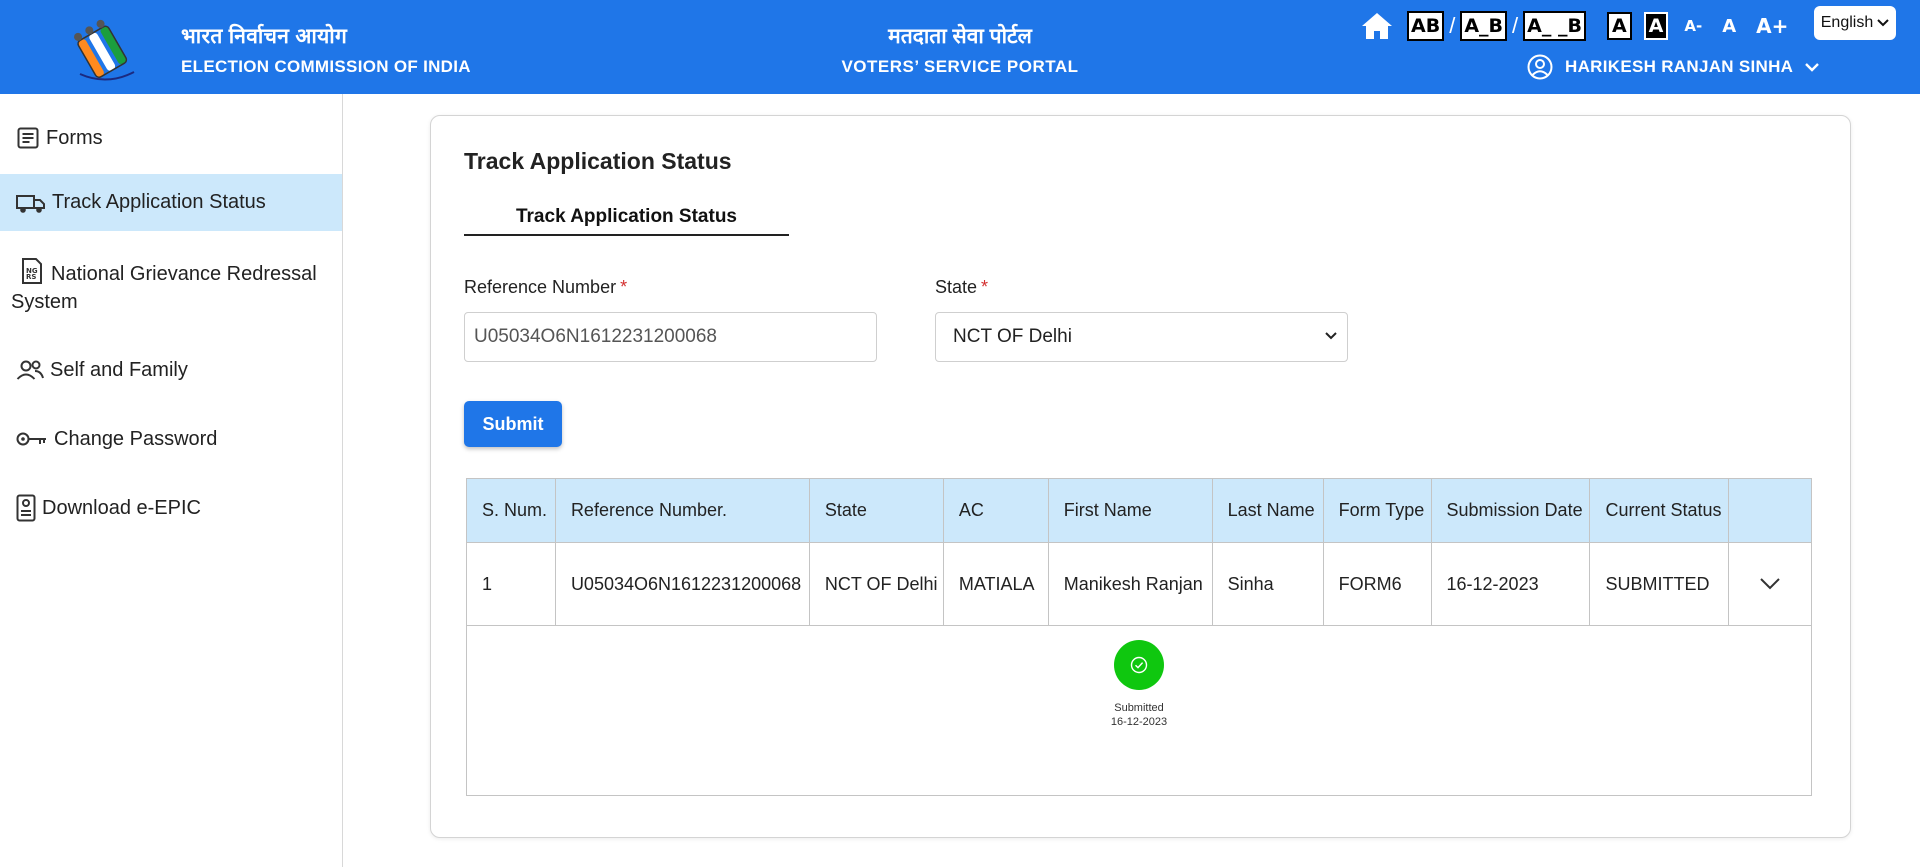 Image resolution: width=1920 pixels, height=867 pixels. Describe the element at coordinates (682, 510) in the screenshot. I see `column-header: Reference Number.` at that location.